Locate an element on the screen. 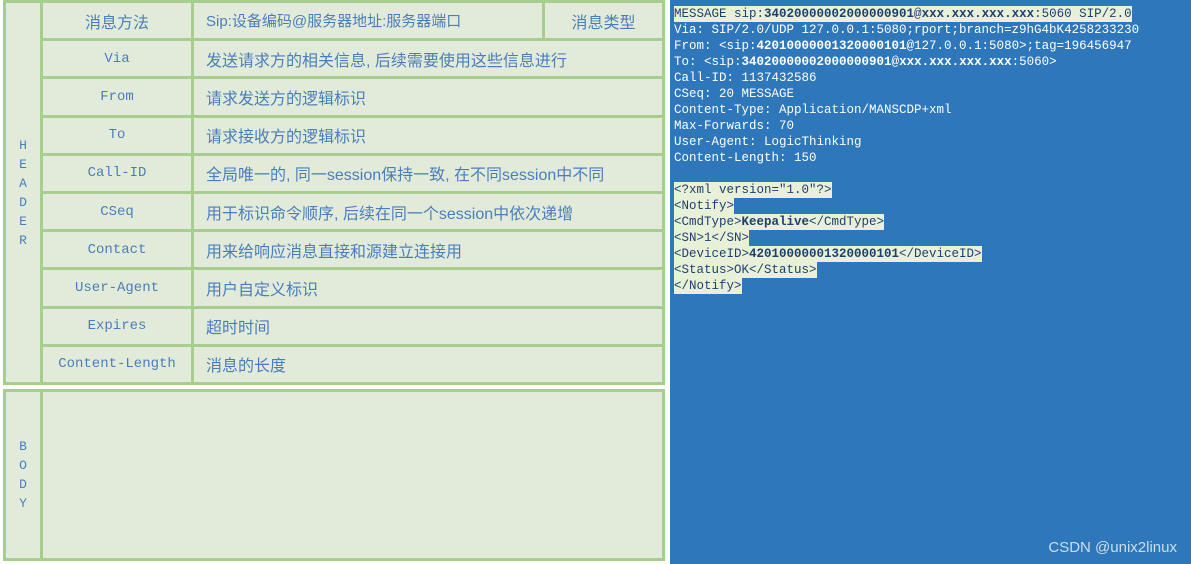  header-label-letter: R is located at coordinates (23, 240).